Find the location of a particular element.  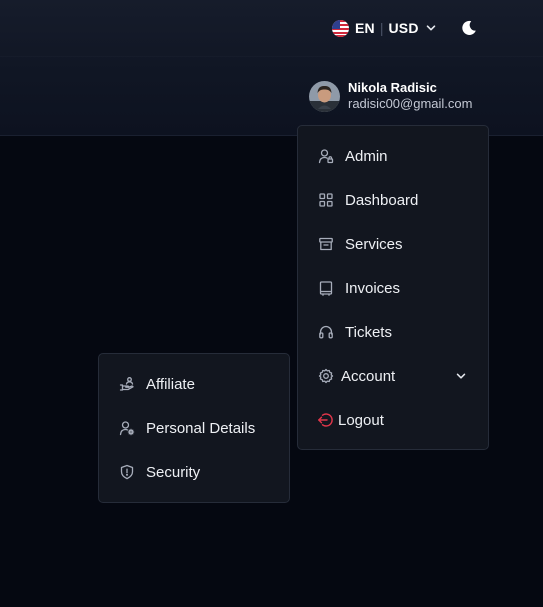

submenu-item-label: Personal Details is located at coordinates (201, 428).